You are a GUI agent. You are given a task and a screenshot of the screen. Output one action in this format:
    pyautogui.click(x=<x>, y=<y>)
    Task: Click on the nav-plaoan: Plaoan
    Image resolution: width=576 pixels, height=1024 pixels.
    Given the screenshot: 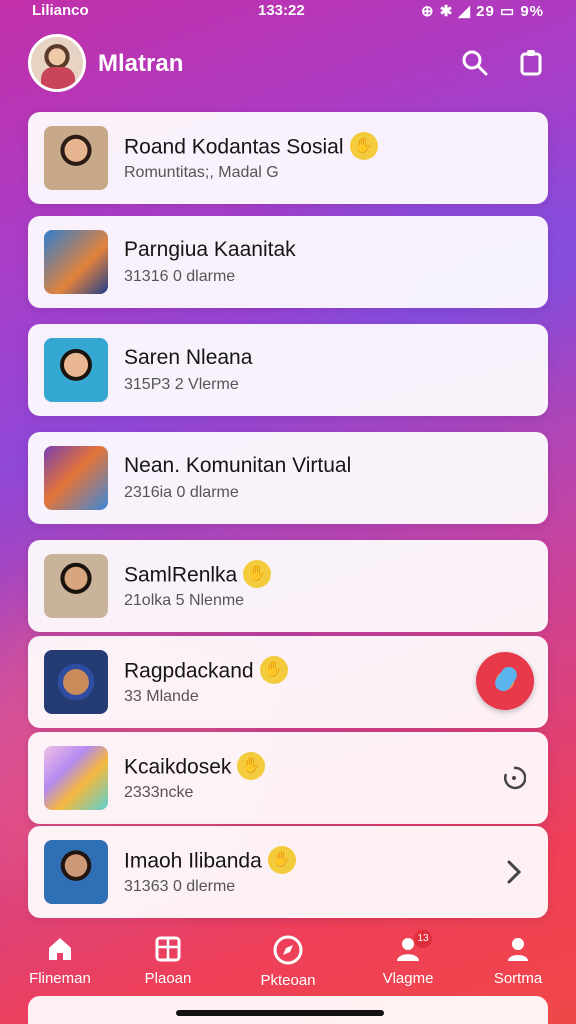 What is the action you would take?
    pyautogui.click(x=168, y=958)
    